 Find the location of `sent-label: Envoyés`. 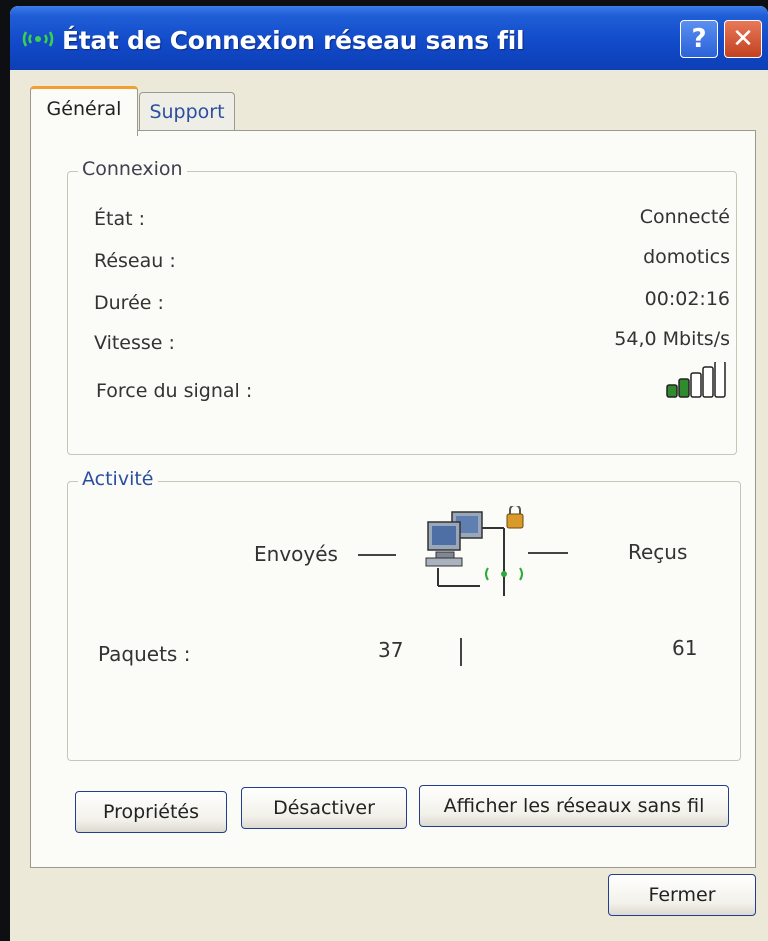

sent-label: Envoyés is located at coordinates (296, 554).